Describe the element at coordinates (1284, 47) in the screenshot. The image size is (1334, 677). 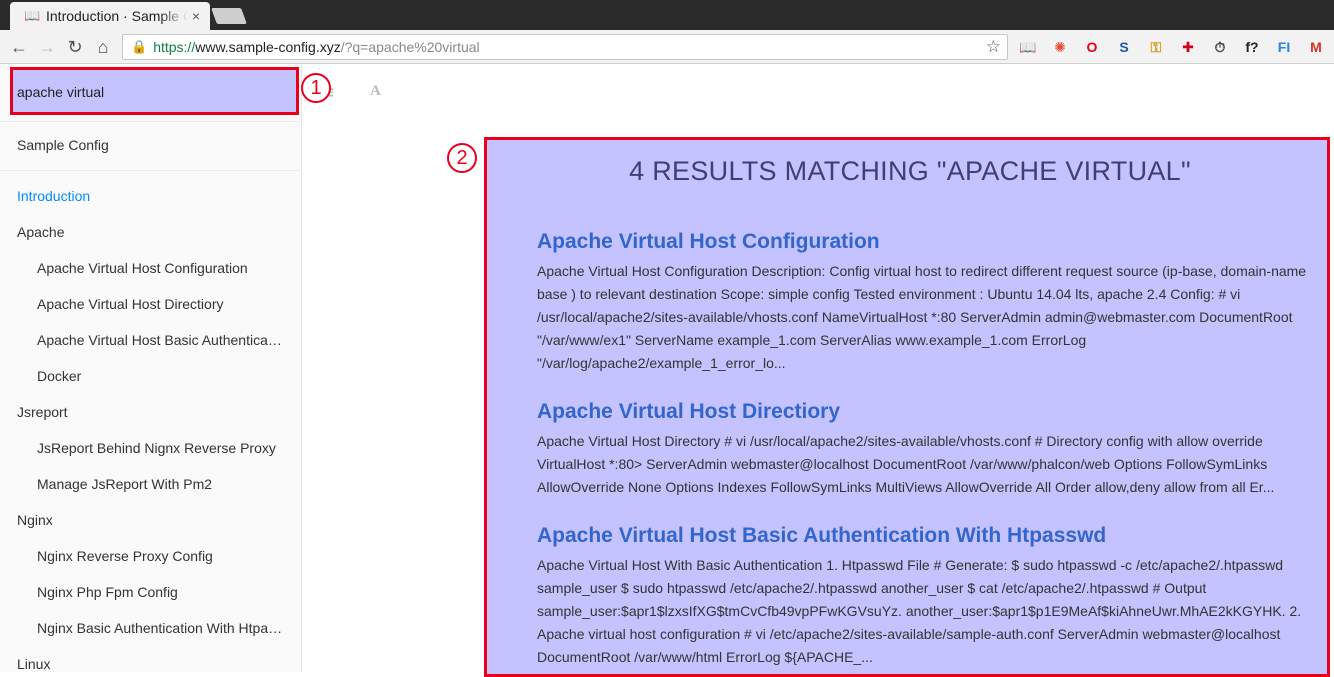
I see `fi-icon: FI` at that location.